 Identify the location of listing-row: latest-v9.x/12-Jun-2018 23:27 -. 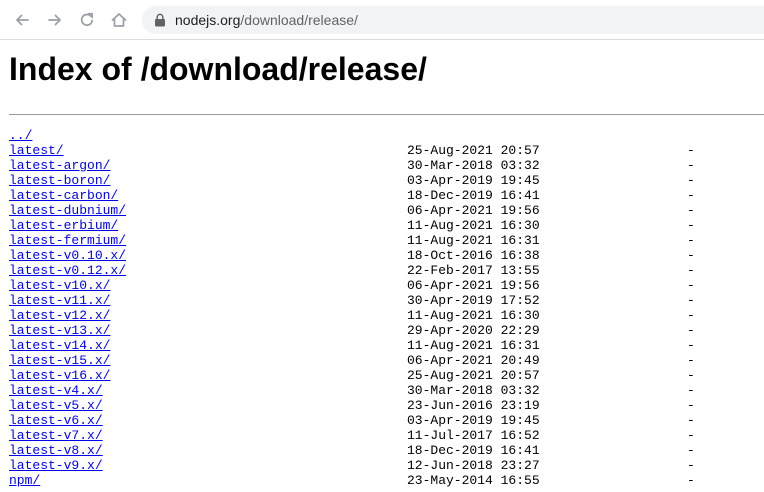
(386, 465).